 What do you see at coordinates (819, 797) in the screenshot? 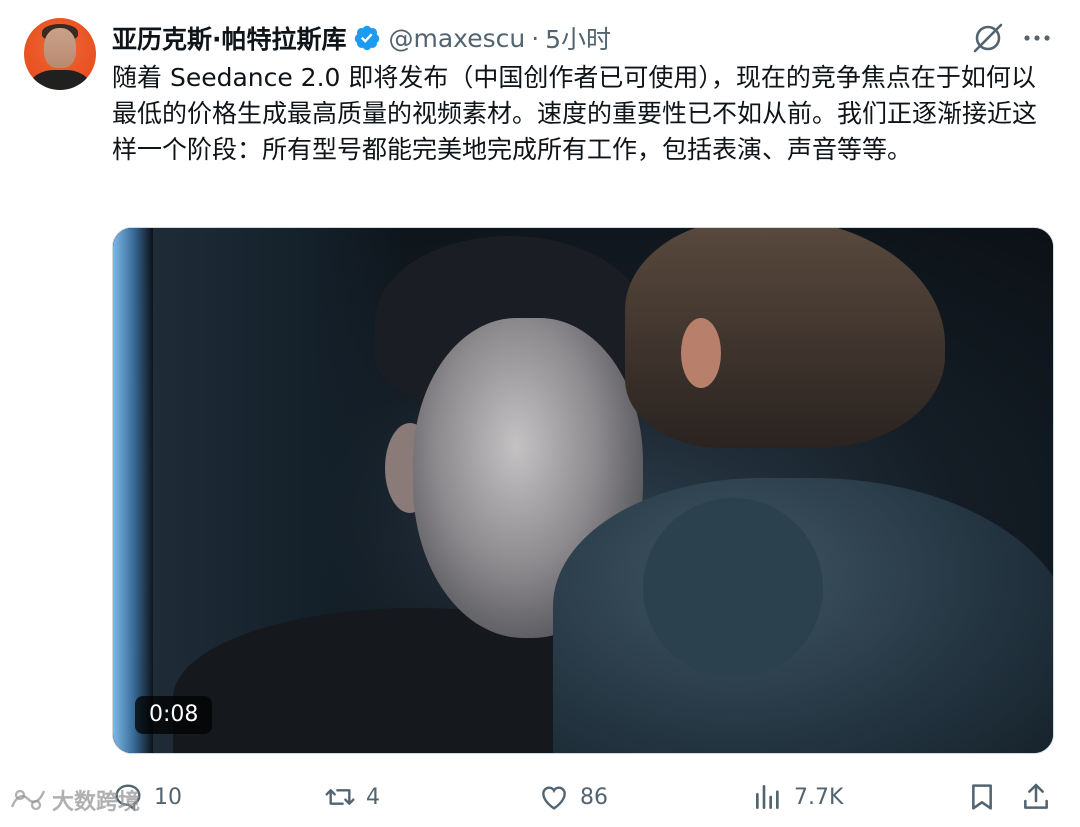
I see `views-count: 7.7K` at bounding box center [819, 797].